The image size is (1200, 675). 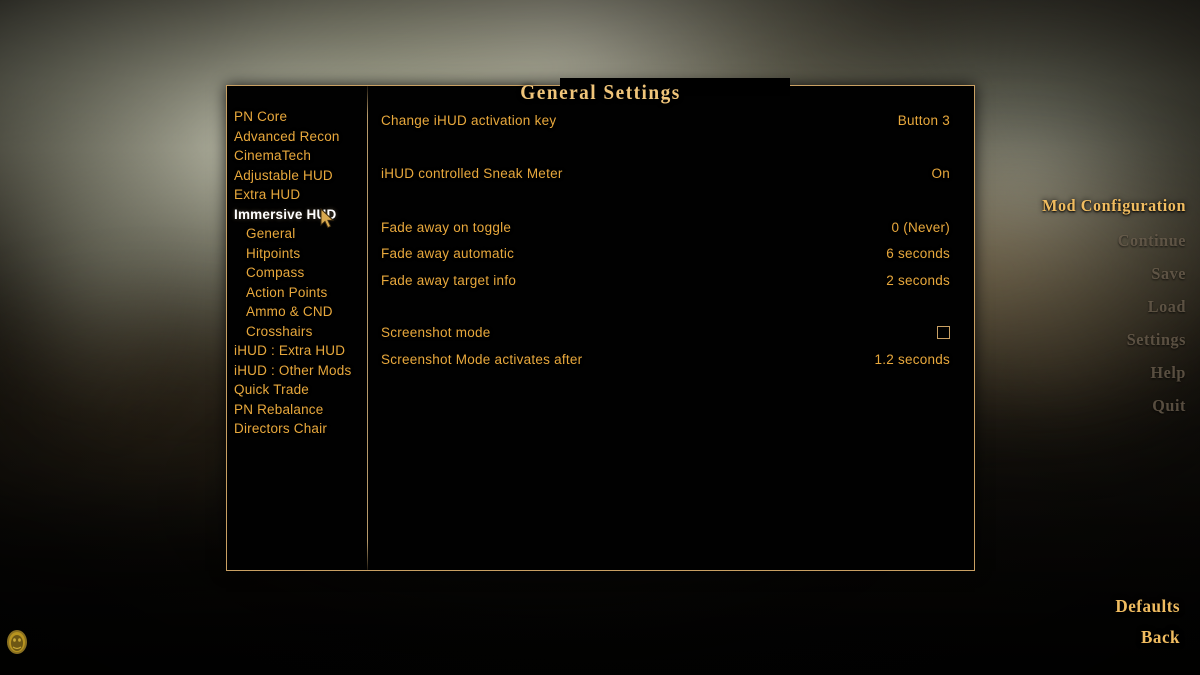 I want to click on sidebar-item: CinemaTech, so click(x=297, y=156).